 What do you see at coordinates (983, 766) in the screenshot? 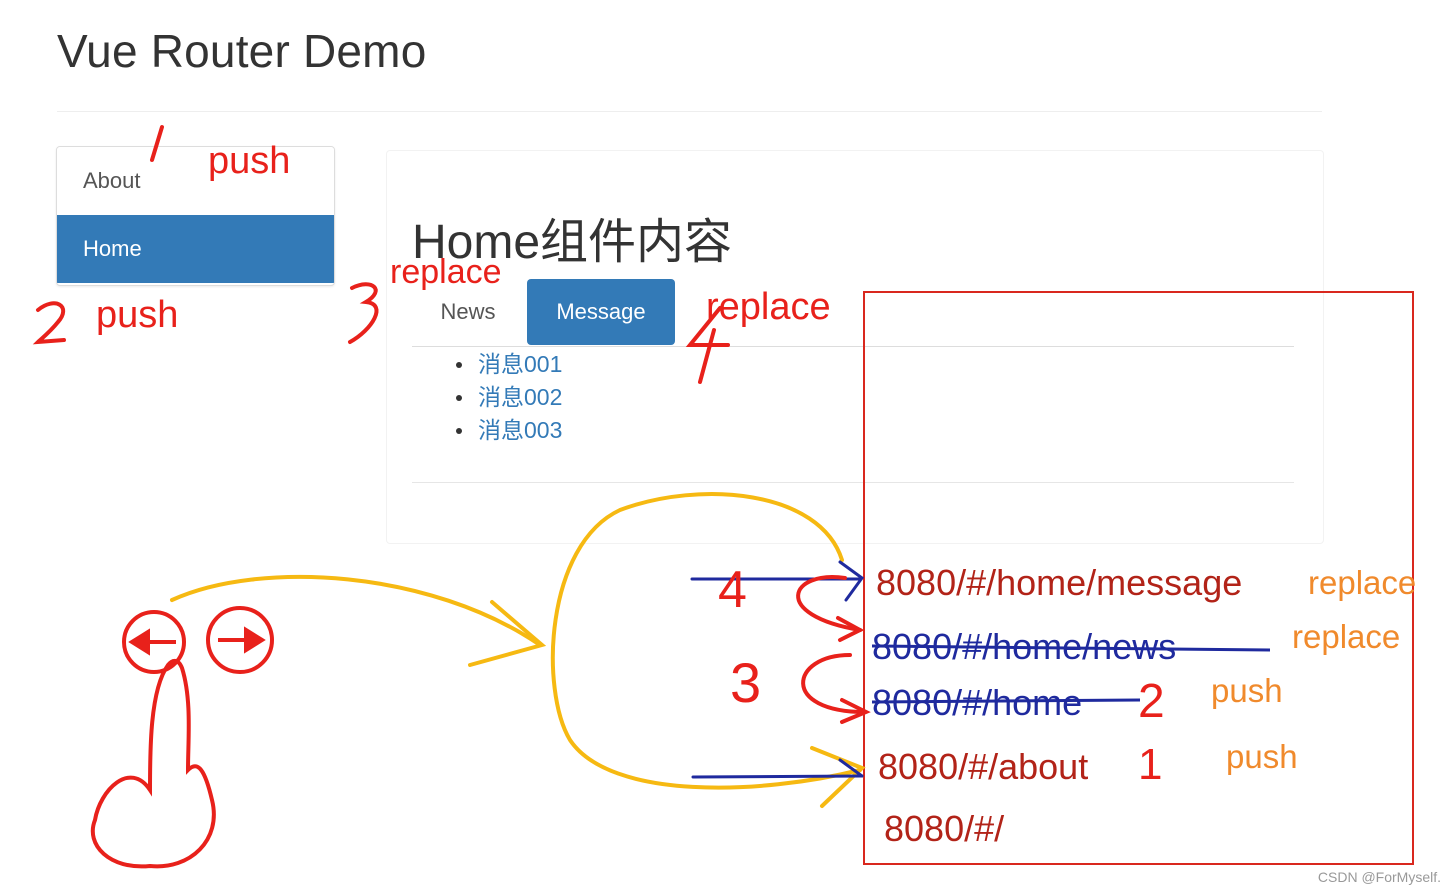
I see `history-entry-url: 8080/#/about` at bounding box center [983, 766].